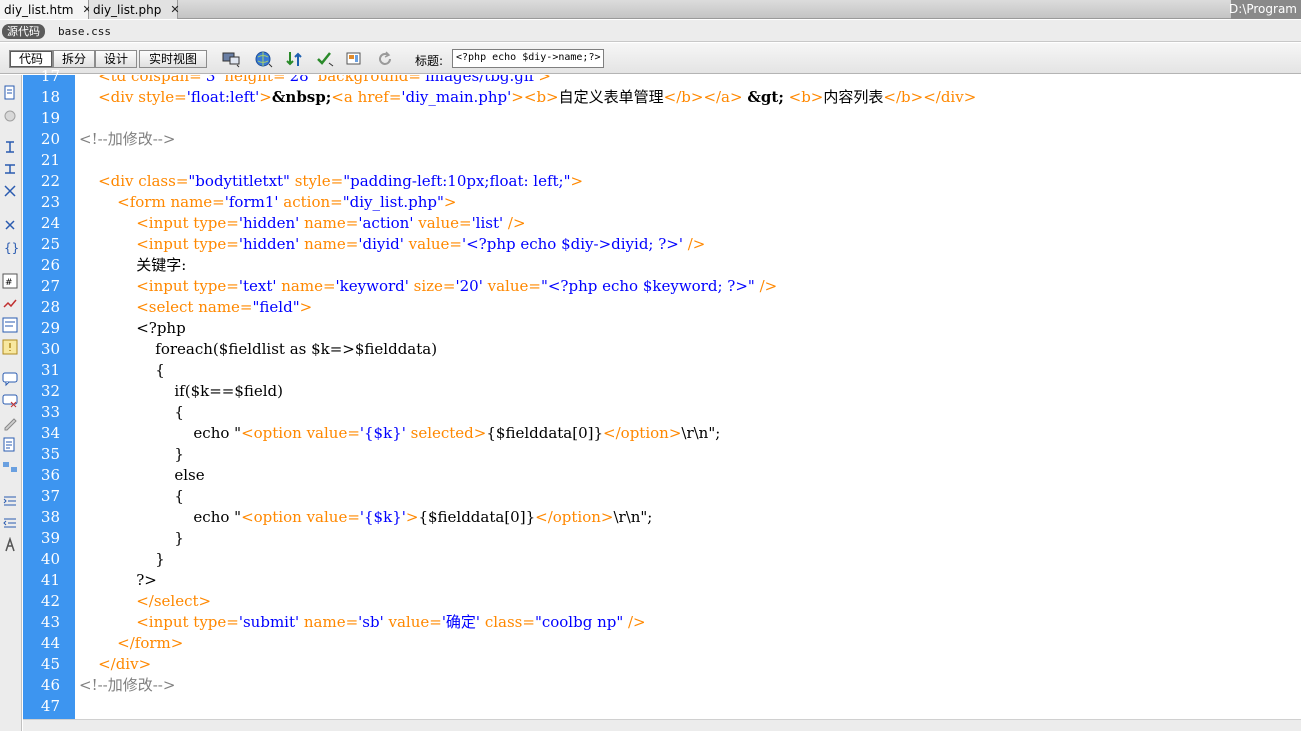 The image size is (1301, 731). I want to click on line-number: 40, so click(50, 559).